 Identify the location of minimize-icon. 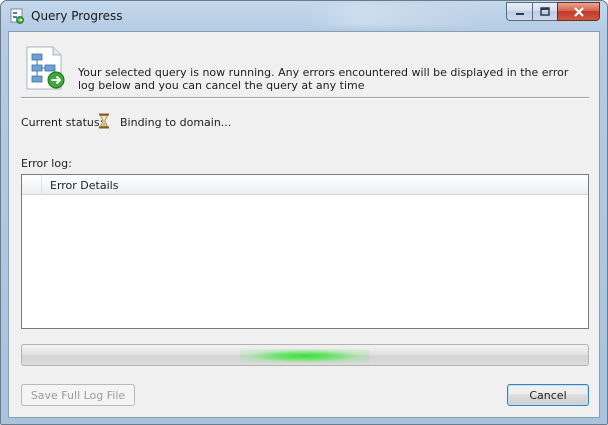
(519, 13).